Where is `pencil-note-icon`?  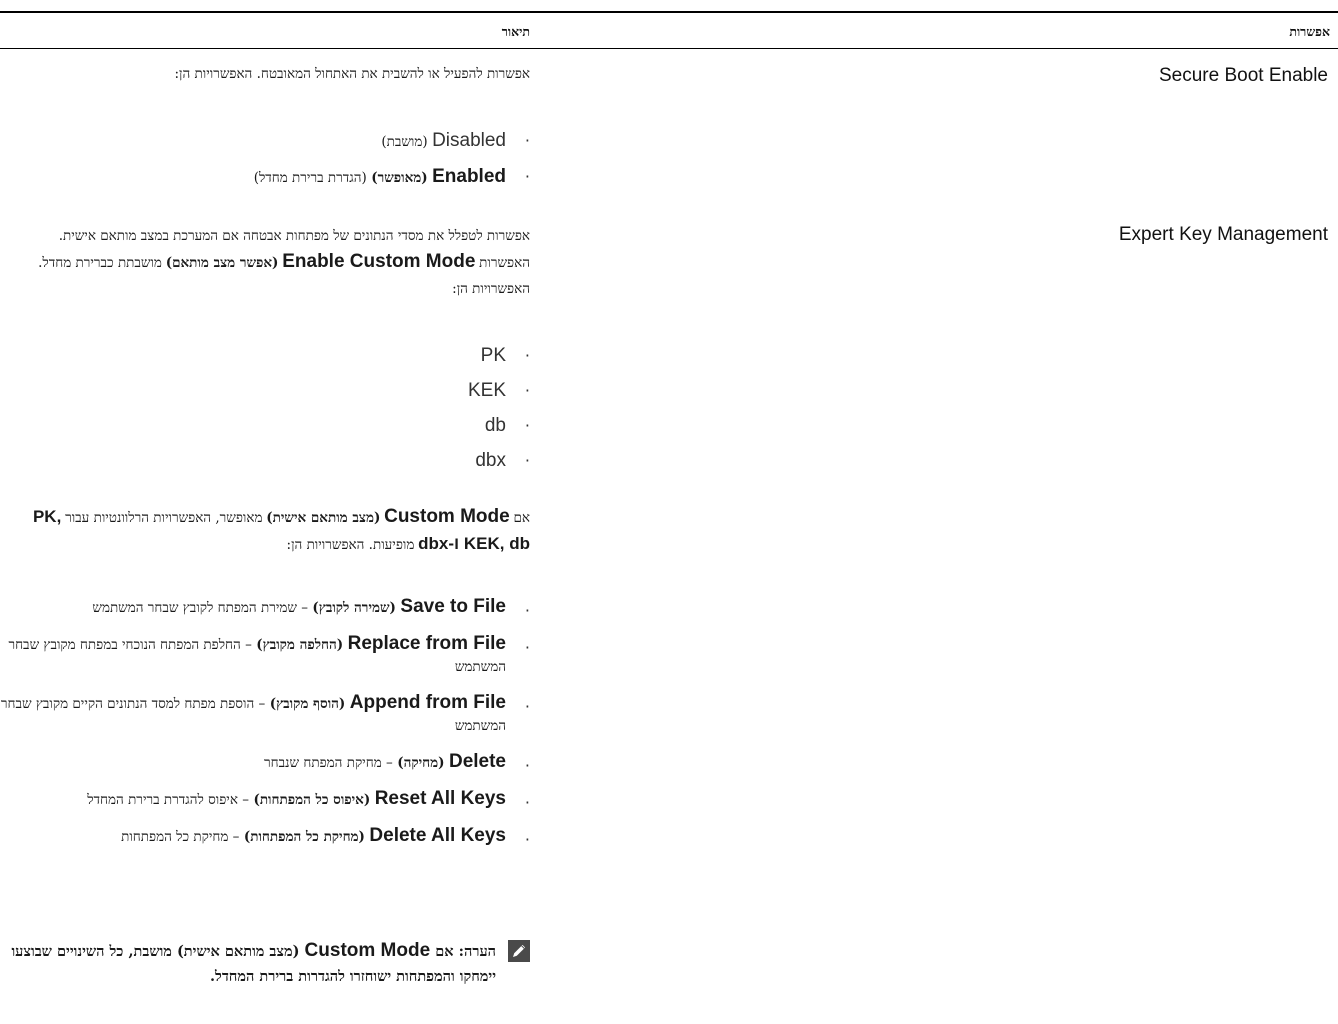
pencil-note-icon is located at coordinates (519, 951).